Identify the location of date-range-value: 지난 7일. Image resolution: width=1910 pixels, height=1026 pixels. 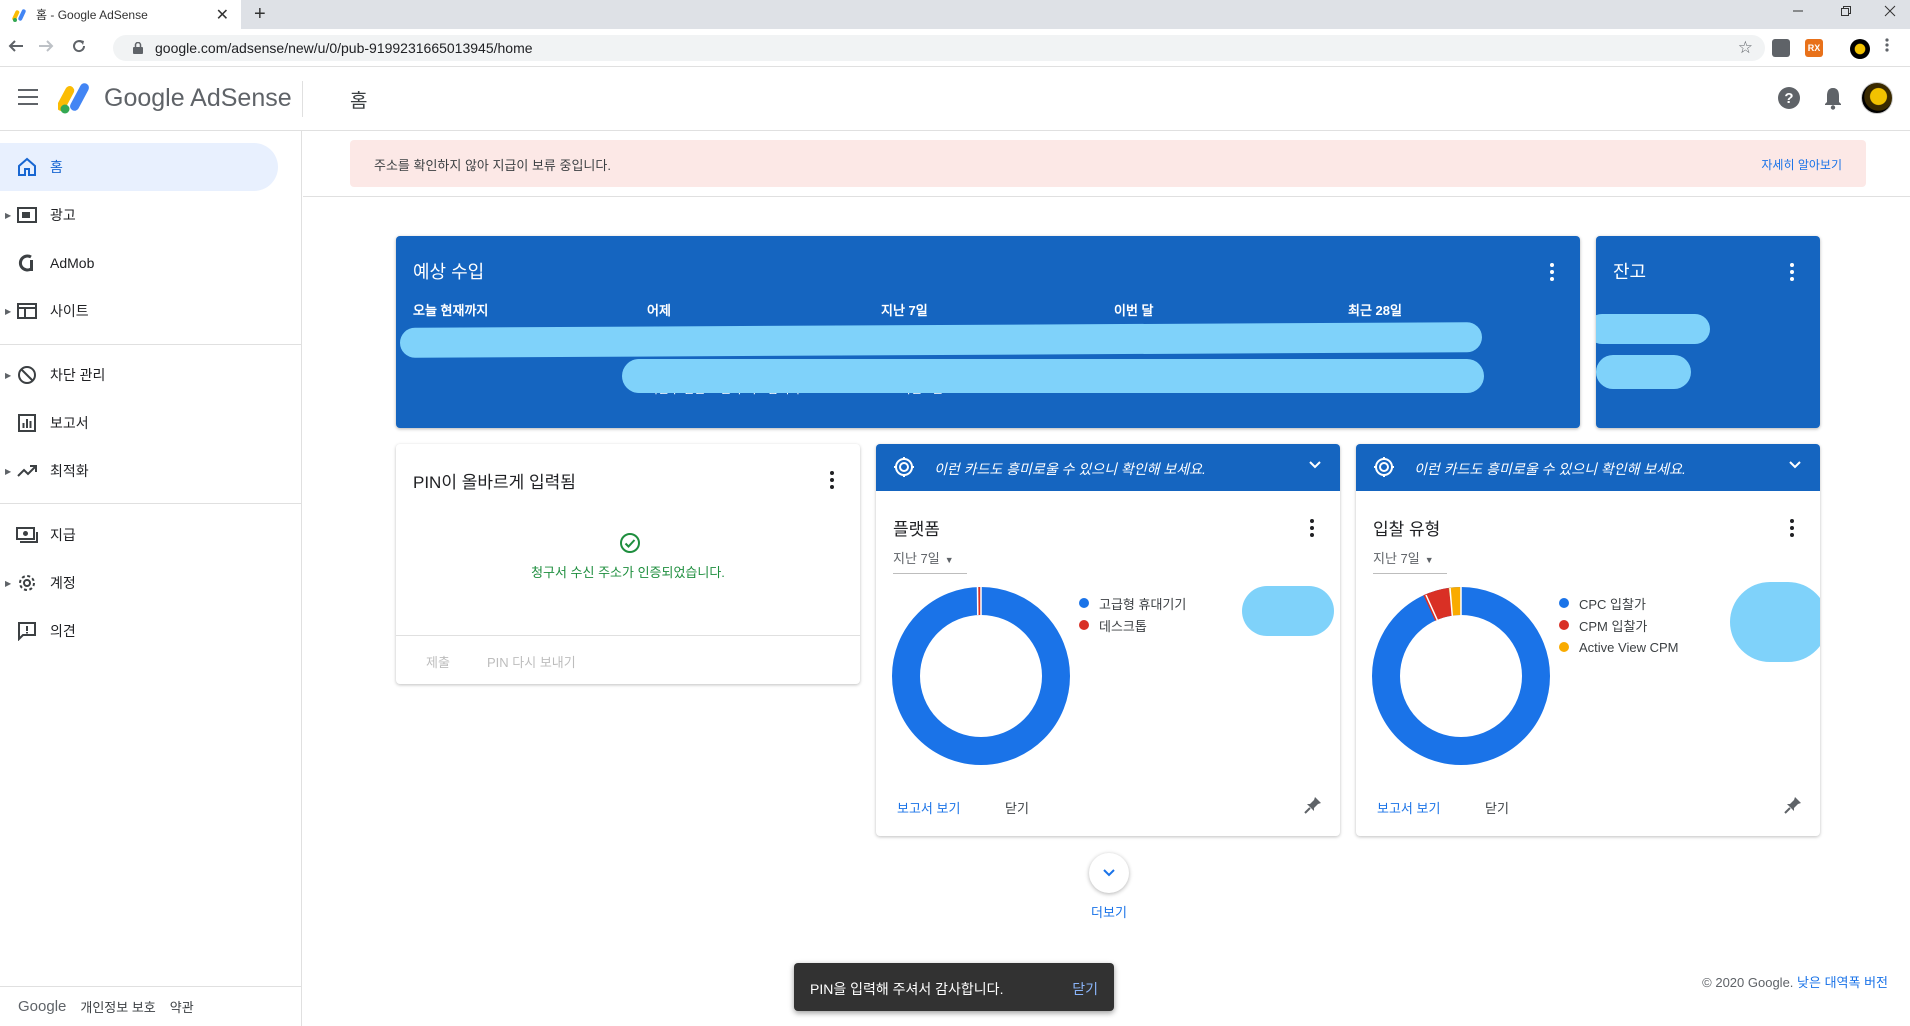
(1396, 558).